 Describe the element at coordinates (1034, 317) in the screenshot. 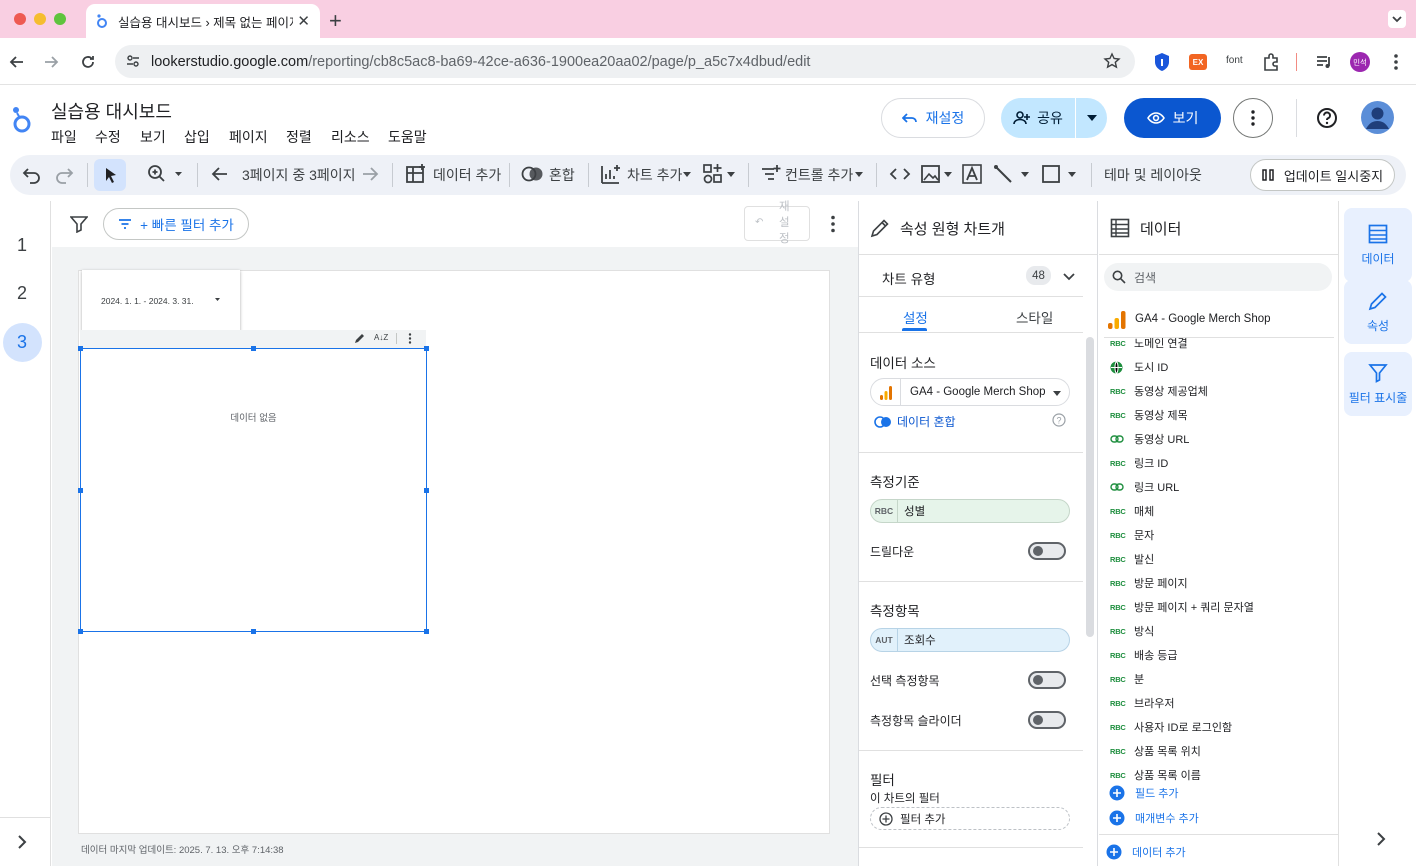

I see `tab-style: 스타일` at that location.